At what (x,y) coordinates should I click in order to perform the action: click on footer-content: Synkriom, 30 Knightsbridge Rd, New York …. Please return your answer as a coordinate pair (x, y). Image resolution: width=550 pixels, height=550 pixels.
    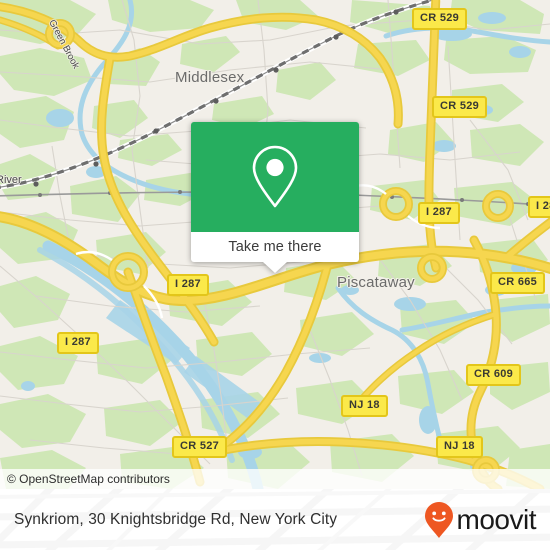
    Looking at the image, I should click on (275, 519).